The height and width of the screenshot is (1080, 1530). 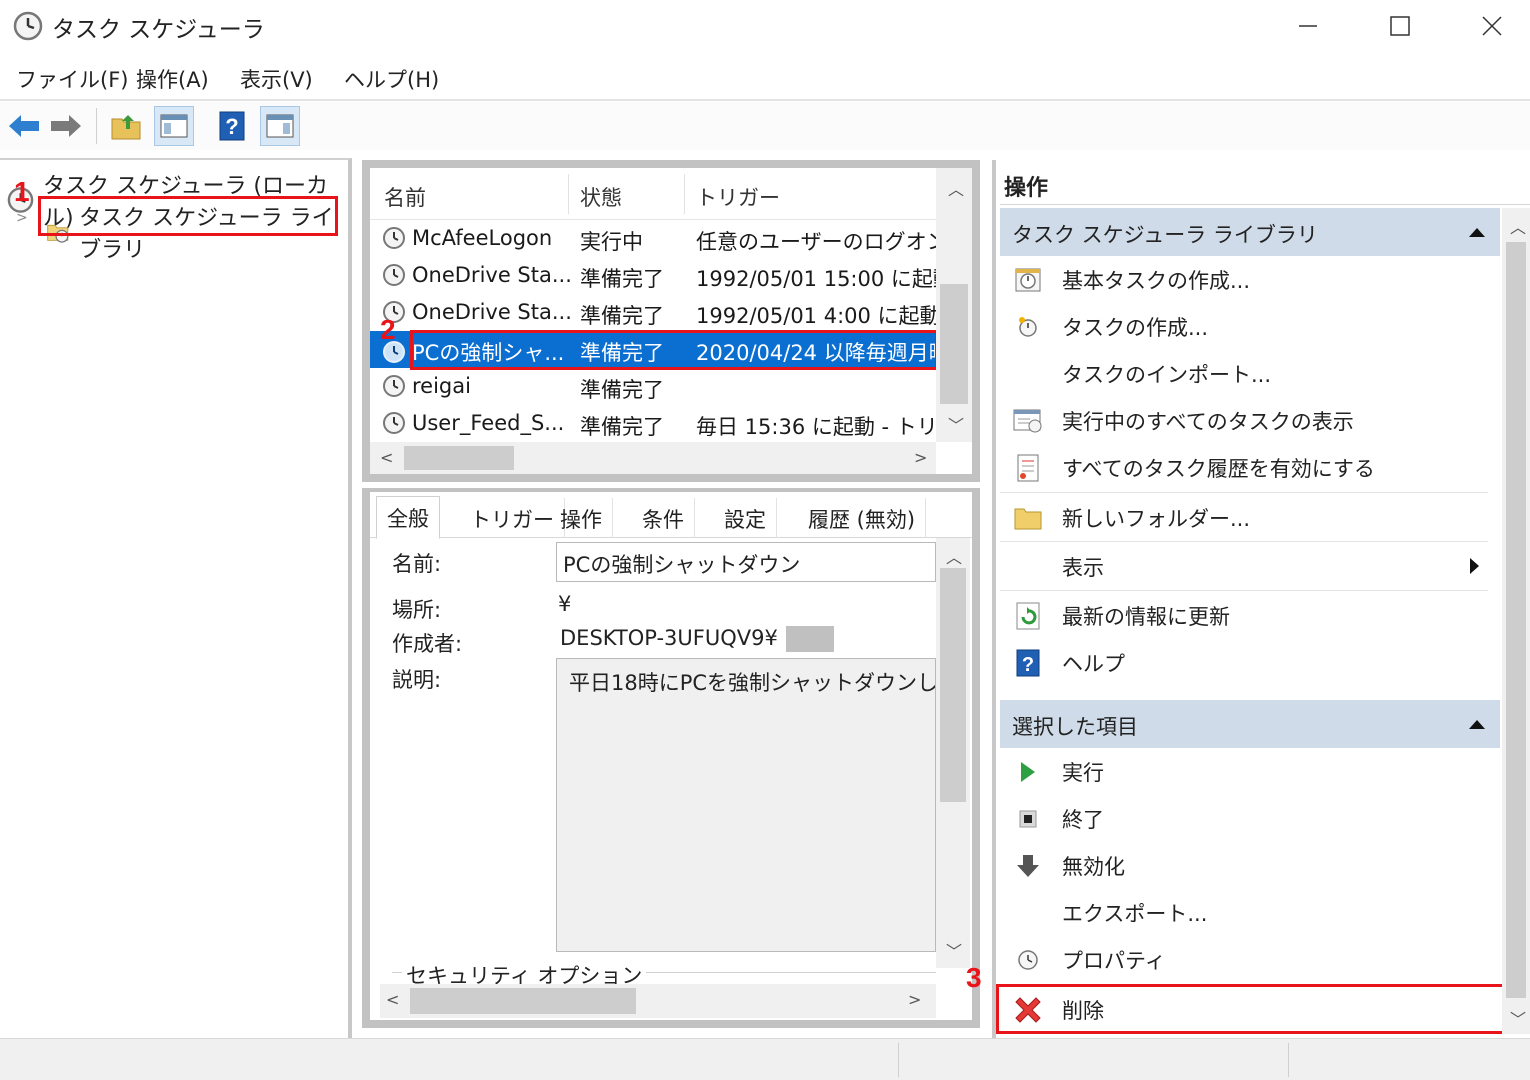 What do you see at coordinates (1400, 26) in the screenshot?
I see `maximize-button` at bounding box center [1400, 26].